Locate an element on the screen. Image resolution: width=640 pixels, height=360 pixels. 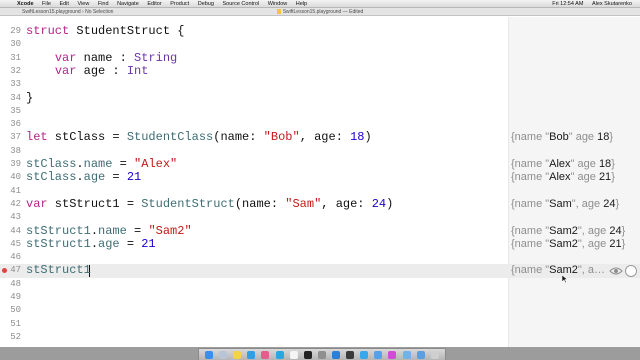
result-line-39: {name "Alex" age 18} is located at coordinates (563, 164).